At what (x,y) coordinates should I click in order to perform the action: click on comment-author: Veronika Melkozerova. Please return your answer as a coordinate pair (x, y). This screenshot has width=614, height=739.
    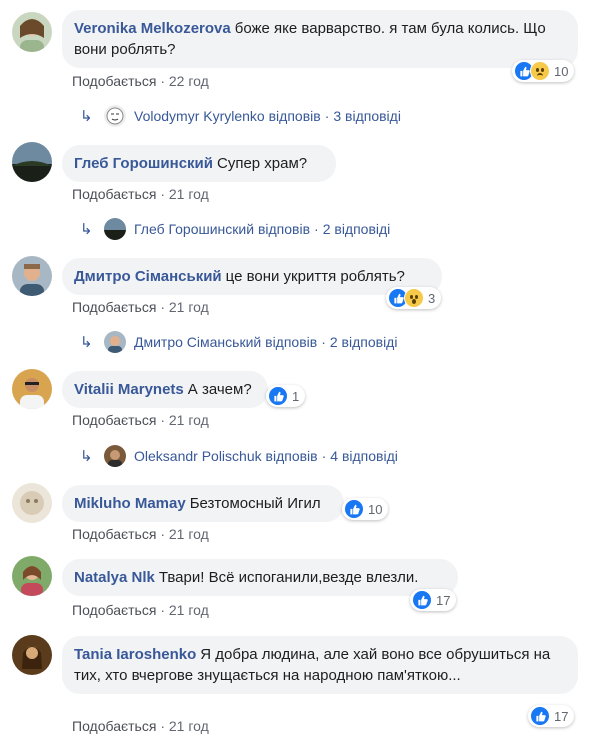
    Looking at the image, I should click on (152, 28).